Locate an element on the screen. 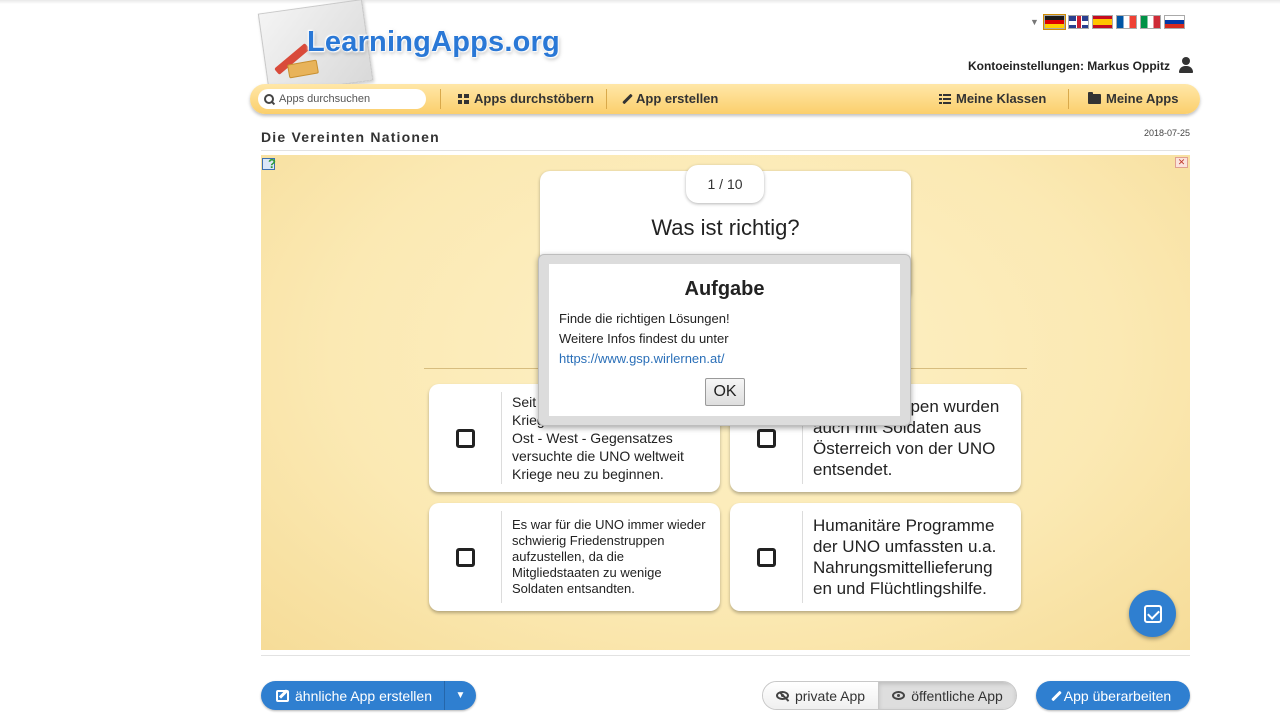 The image size is (1280, 720). fullscreen-icon: ✕ is located at coordinates (1181, 162).